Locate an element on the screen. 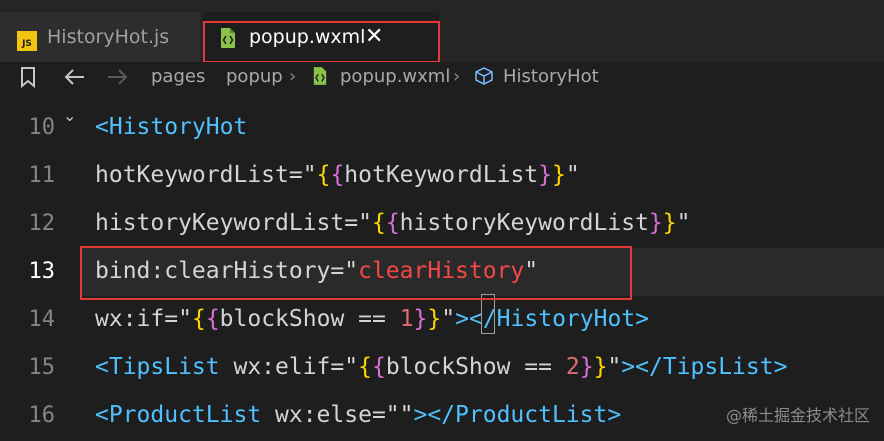  code-token: <TipsList is located at coordinates (157, 367).